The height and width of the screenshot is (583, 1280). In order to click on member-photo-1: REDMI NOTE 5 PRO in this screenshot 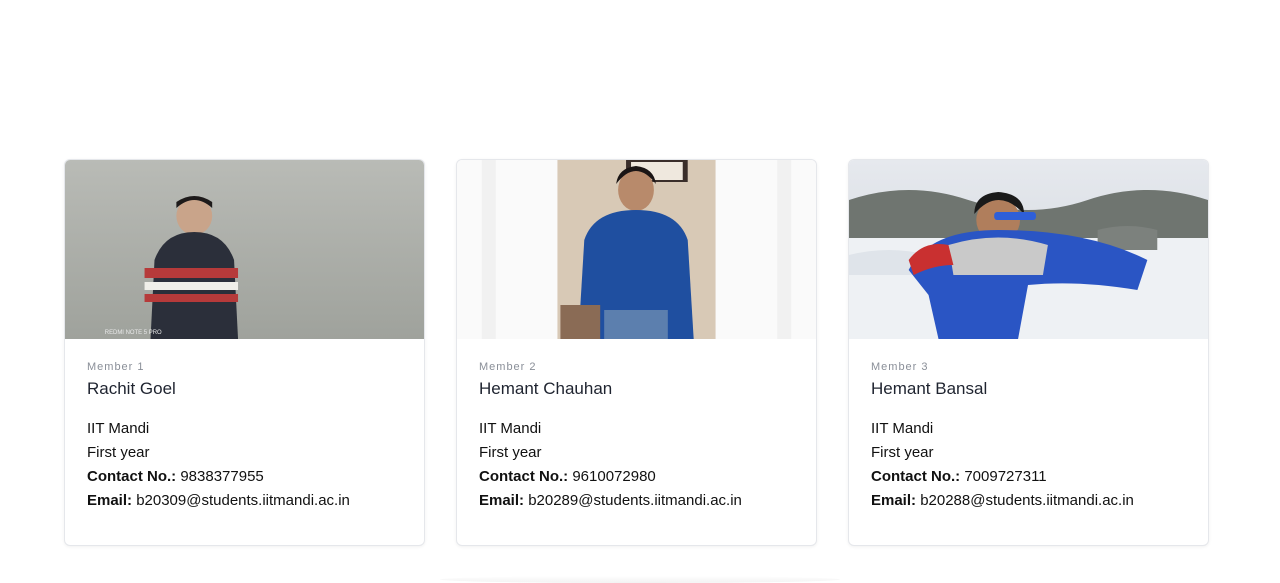, I will do `click(244, 249)`.